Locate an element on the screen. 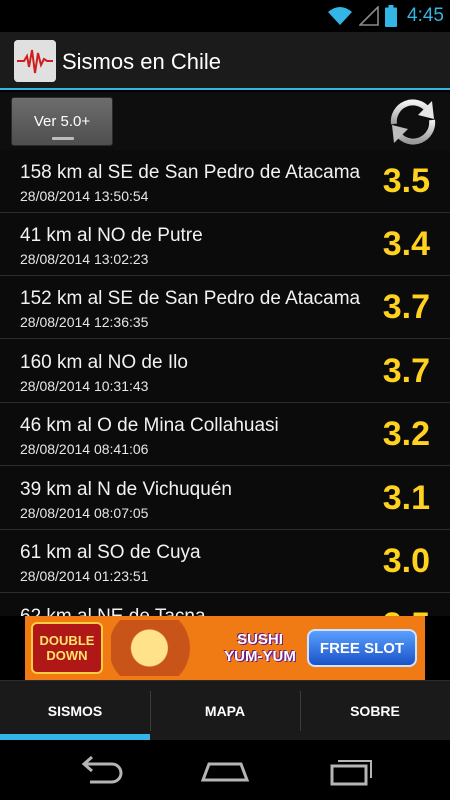  status-icons: 4:45 is located at coordinates (385, 16).